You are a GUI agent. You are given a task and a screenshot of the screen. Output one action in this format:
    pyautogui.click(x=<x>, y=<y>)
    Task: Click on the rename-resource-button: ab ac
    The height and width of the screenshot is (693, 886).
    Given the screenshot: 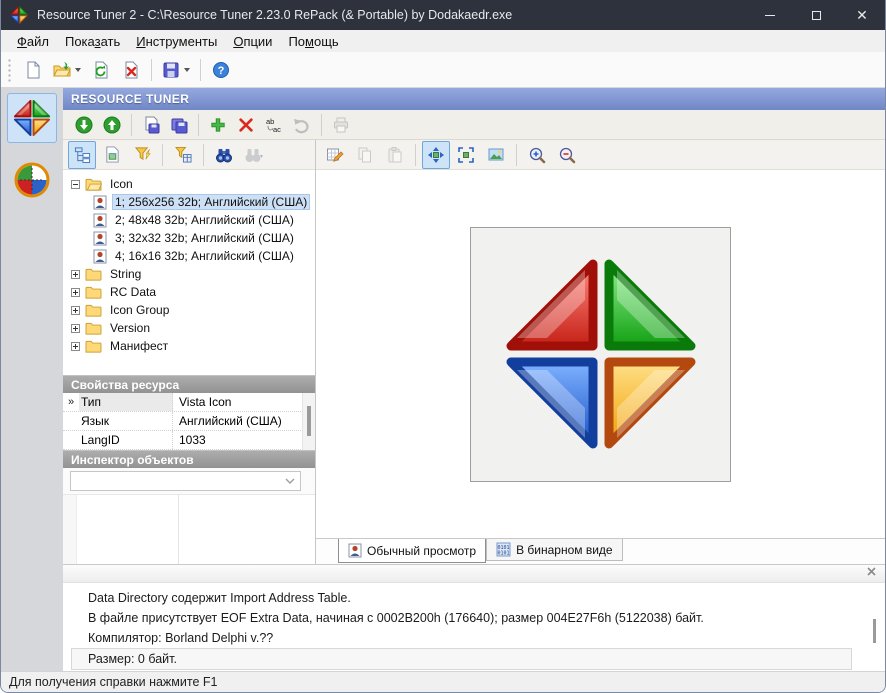 What is the action you would take?
    pyautogui.click(x=274, y=125)
    